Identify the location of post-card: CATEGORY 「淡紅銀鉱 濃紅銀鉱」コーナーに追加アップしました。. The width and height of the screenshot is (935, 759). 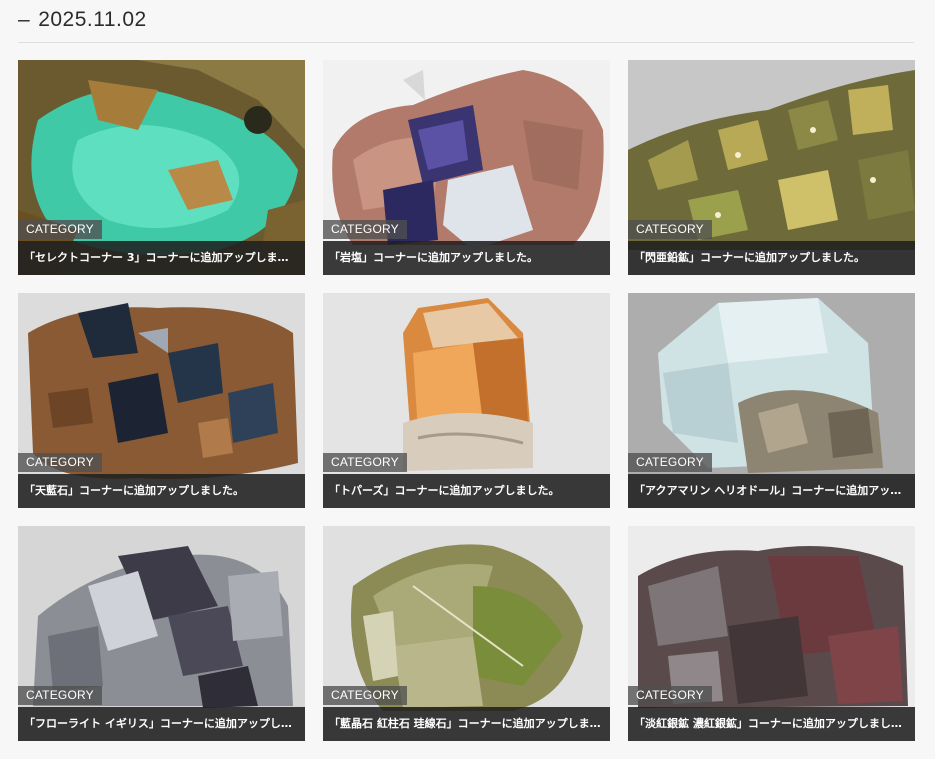
(771, 633).